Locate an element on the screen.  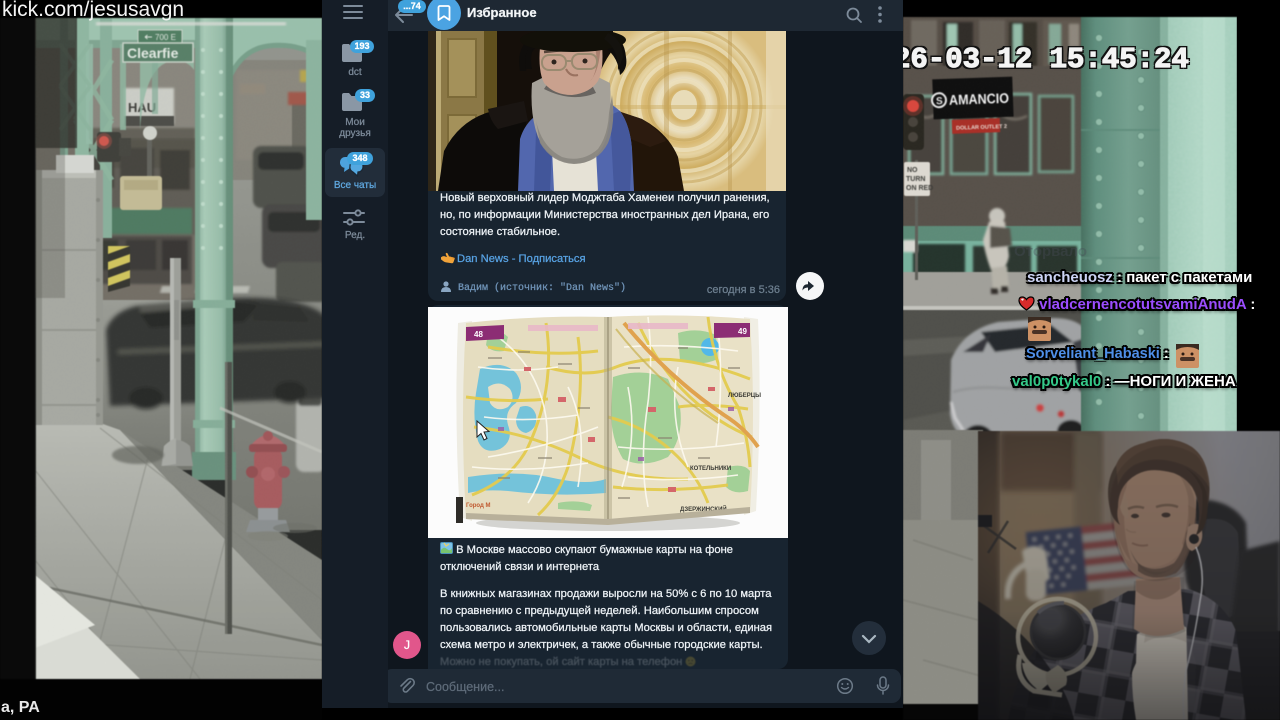
svg-text: 48 is located at coordinates (478, 334).